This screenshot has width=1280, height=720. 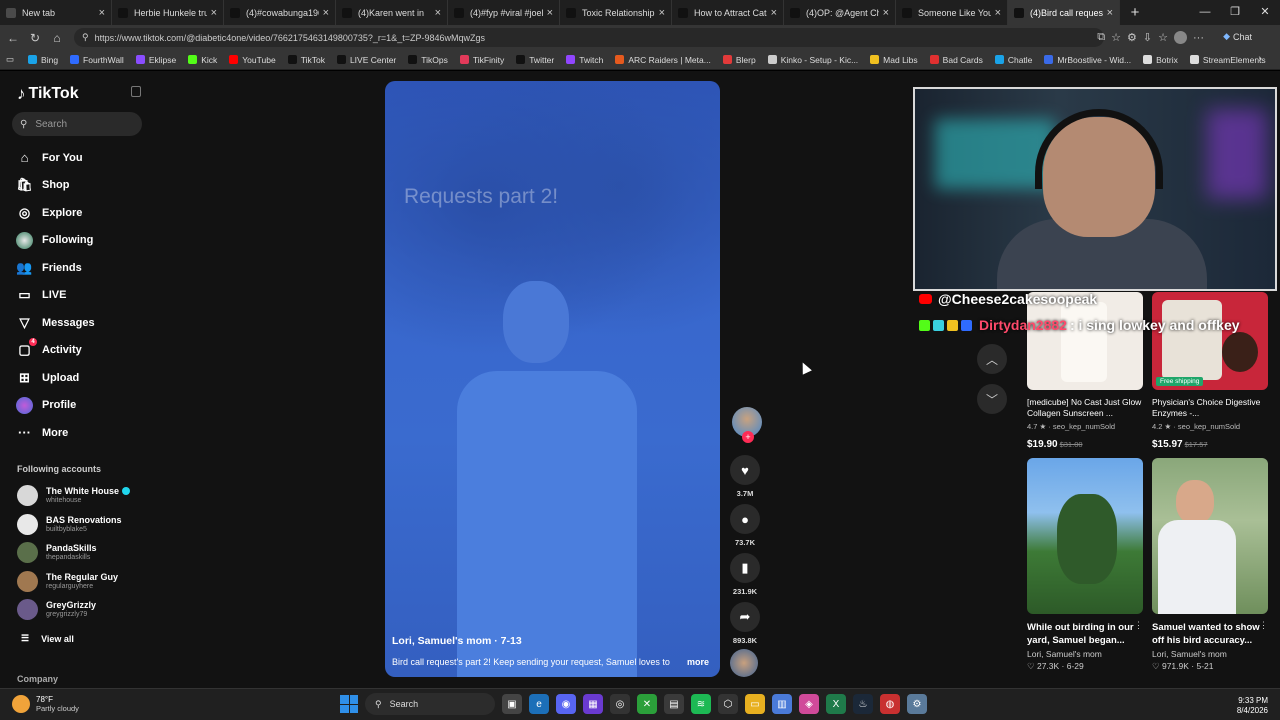 What do you see at coordinates (1210, 341) in the screenshot?
I see `product-thumbnail: Free shipping` at bounding box center [1210, 341].